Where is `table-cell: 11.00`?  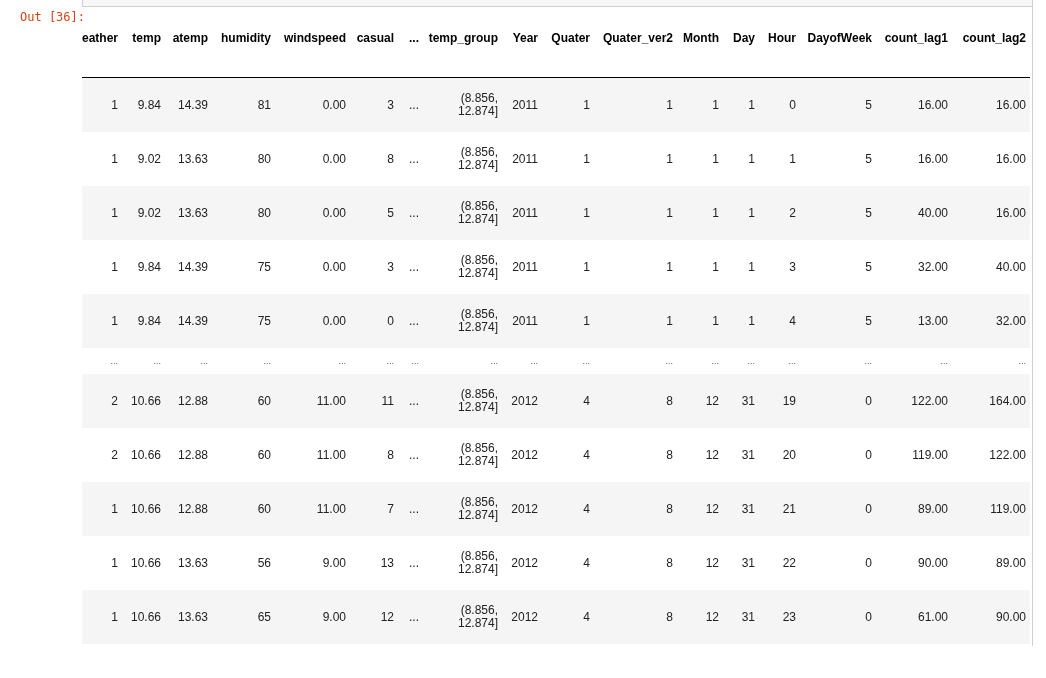 table-cell: 11.00 is located at coordinates (312, 508).